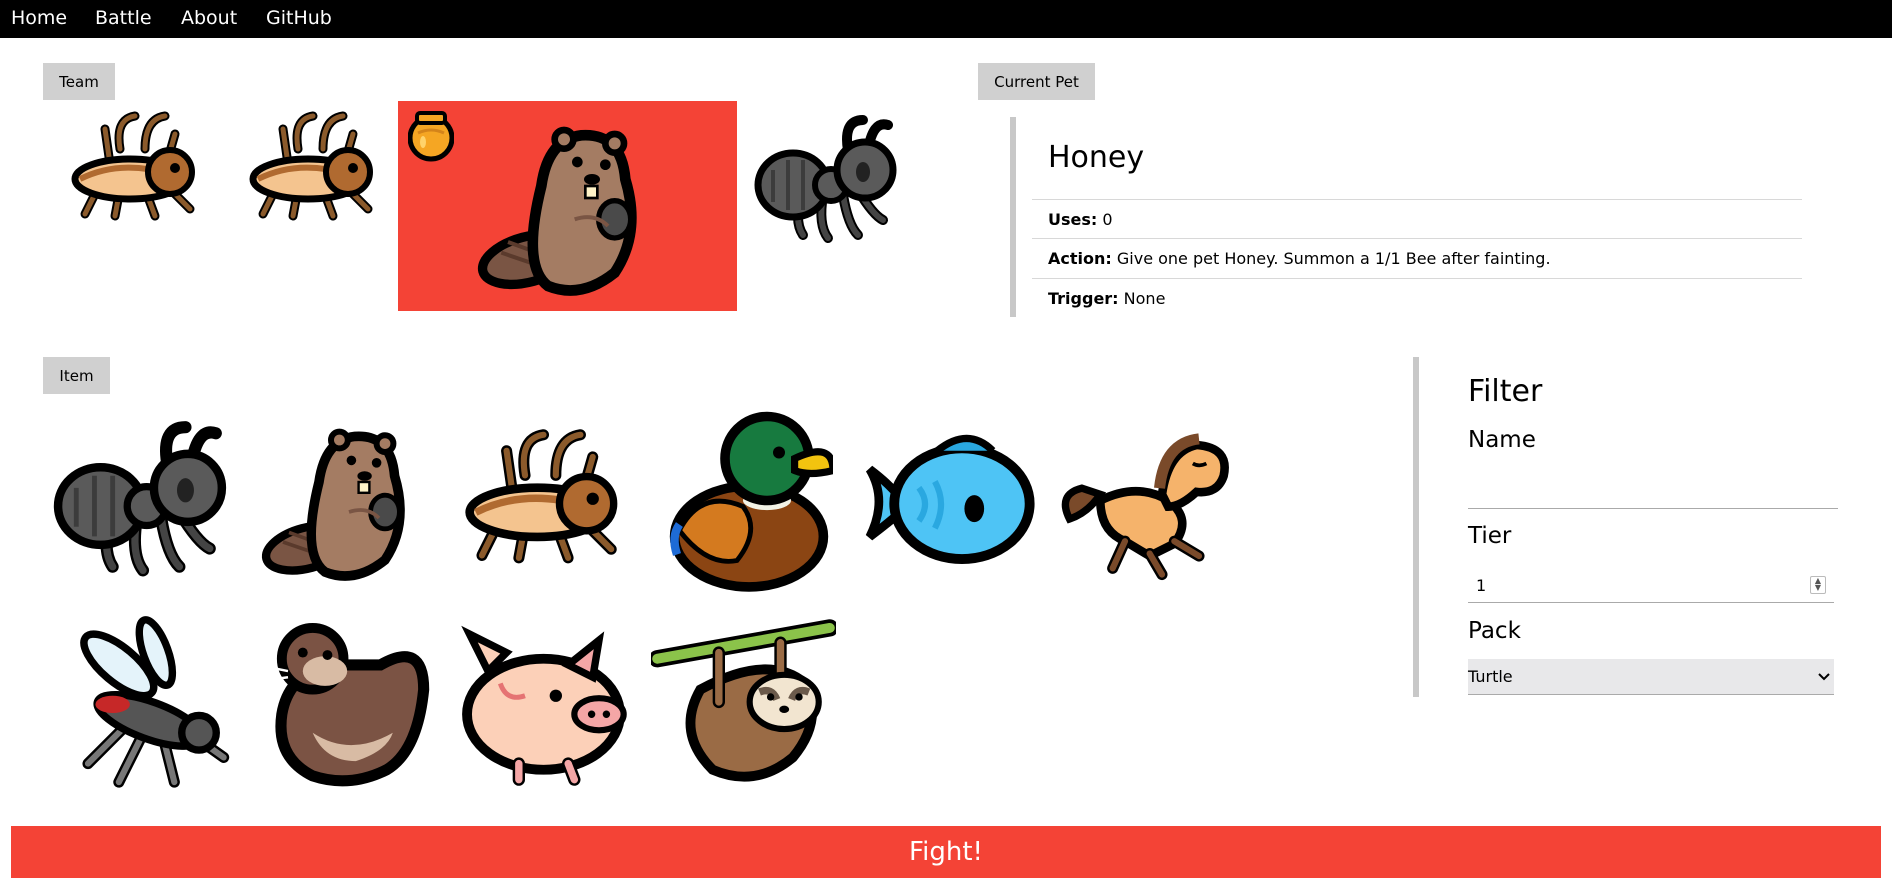 This screenshot has width=1892, height=888. Describe the element at coordinates (1144, 298) in the screenshot. I see `trigger-value: None` at that location.